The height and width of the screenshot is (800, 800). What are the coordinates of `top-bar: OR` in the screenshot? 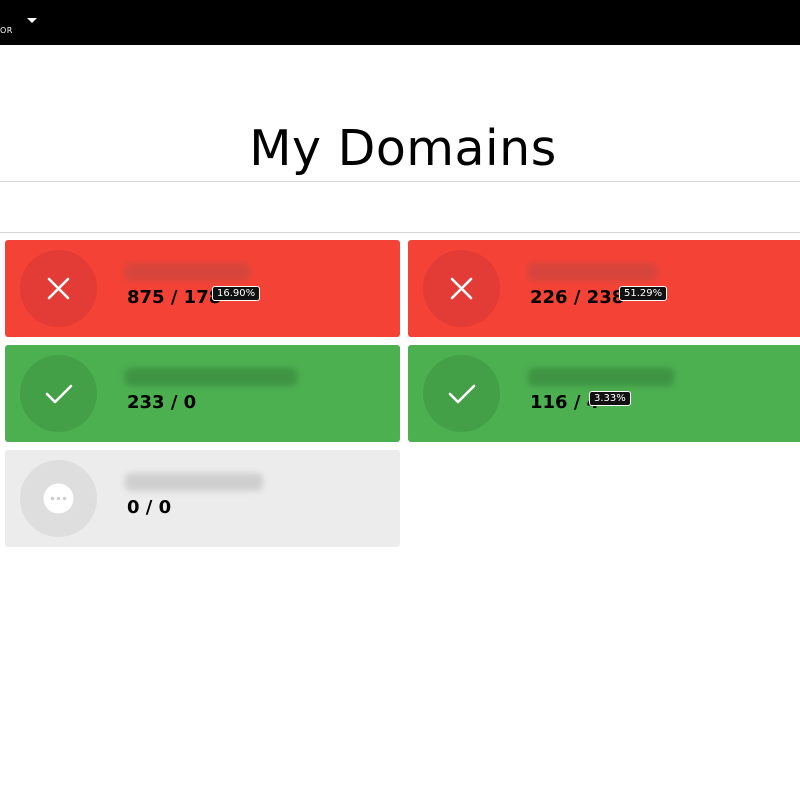 It's located at (400, 22).